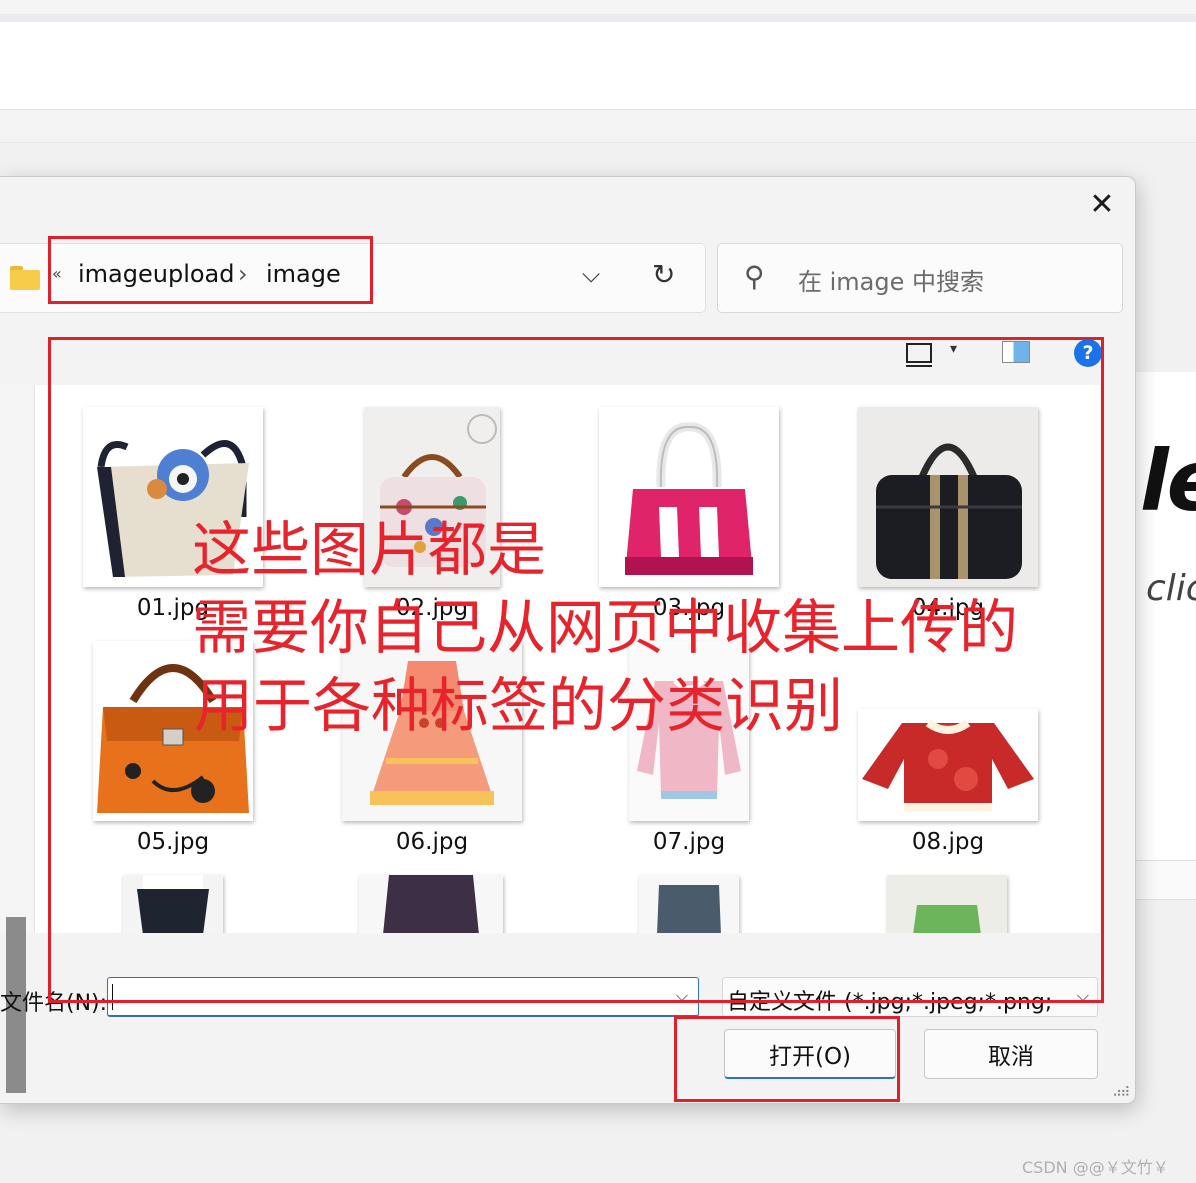 The height and width of the screenshot is (1183, 1196). Describe the element at coordinates (891, 282) in the screenshot. I see `search-placeholder: 在 image 中搜索` at that location.